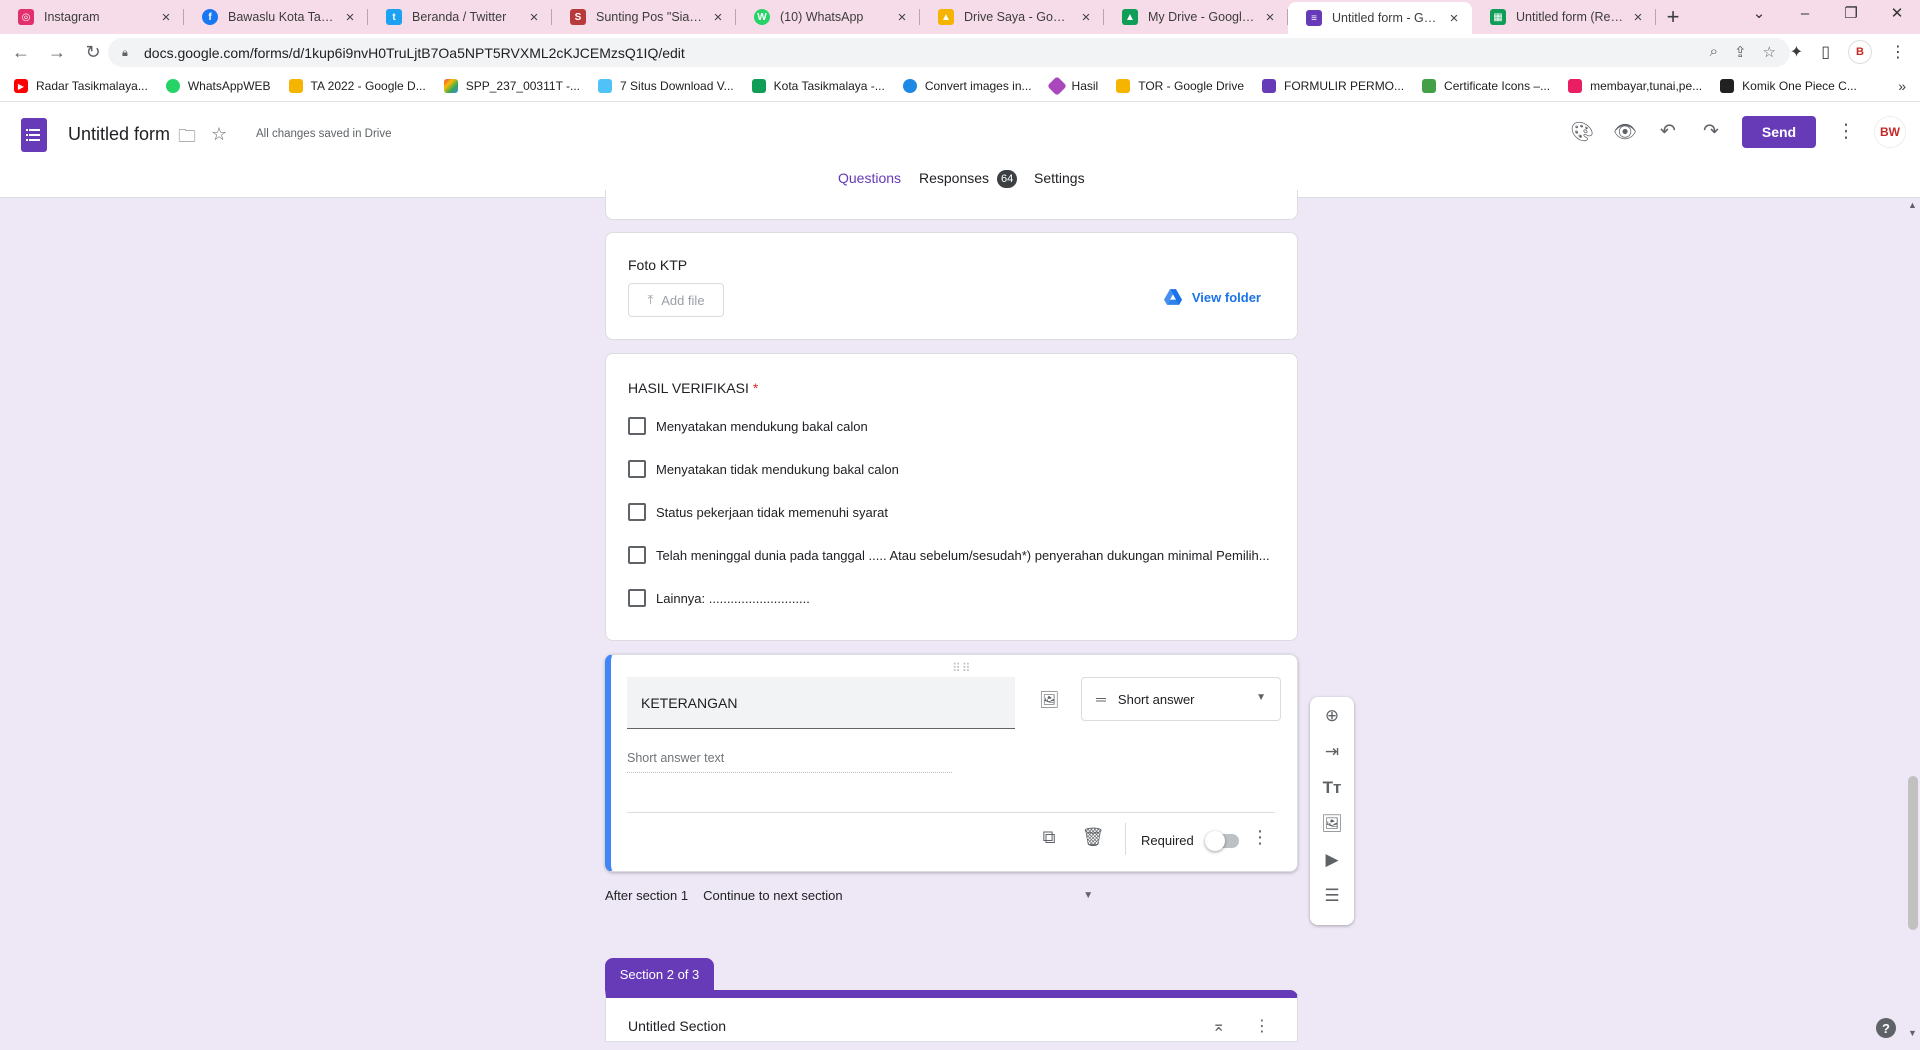 This screenshot has width=1920, height=1050. What do you see at coordinates (1196, 17) in the screenshot?
I see `browser-tab-my-drive: ▲ My Drive - Google Drive ×` at bounding box center [1196, 17].